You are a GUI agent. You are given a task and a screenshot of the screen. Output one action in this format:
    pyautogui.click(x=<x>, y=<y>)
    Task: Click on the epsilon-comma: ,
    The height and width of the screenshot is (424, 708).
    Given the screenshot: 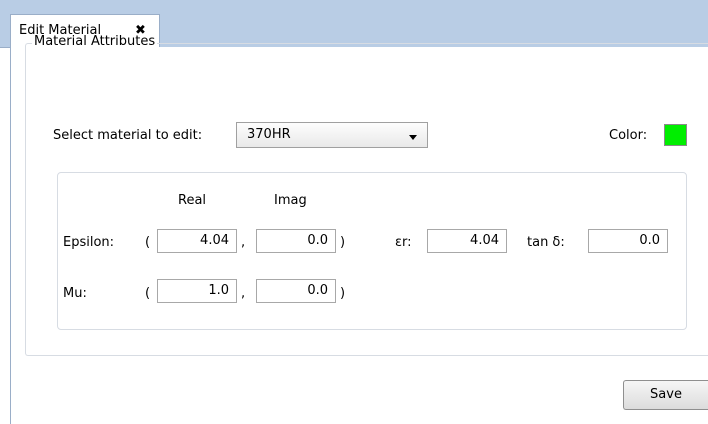 What is the action you would take?
    pyautogui.click(x=243, y=242)
    